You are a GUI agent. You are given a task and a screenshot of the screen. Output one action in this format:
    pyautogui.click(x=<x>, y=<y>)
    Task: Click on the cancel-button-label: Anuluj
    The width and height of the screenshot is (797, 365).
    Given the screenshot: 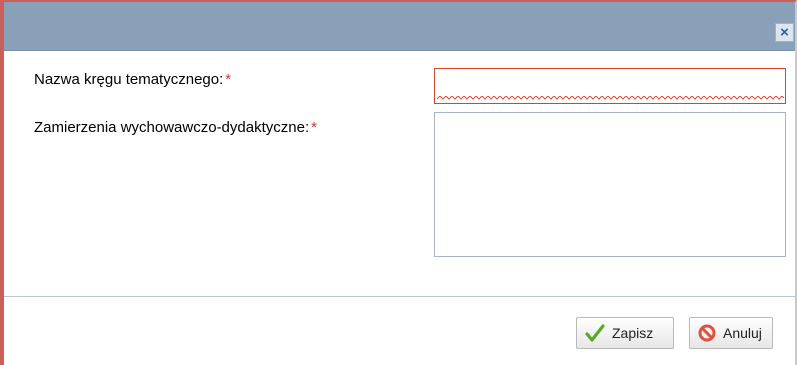 What is the action you would take?
    pyautogui.click(x=742, y=333)
    